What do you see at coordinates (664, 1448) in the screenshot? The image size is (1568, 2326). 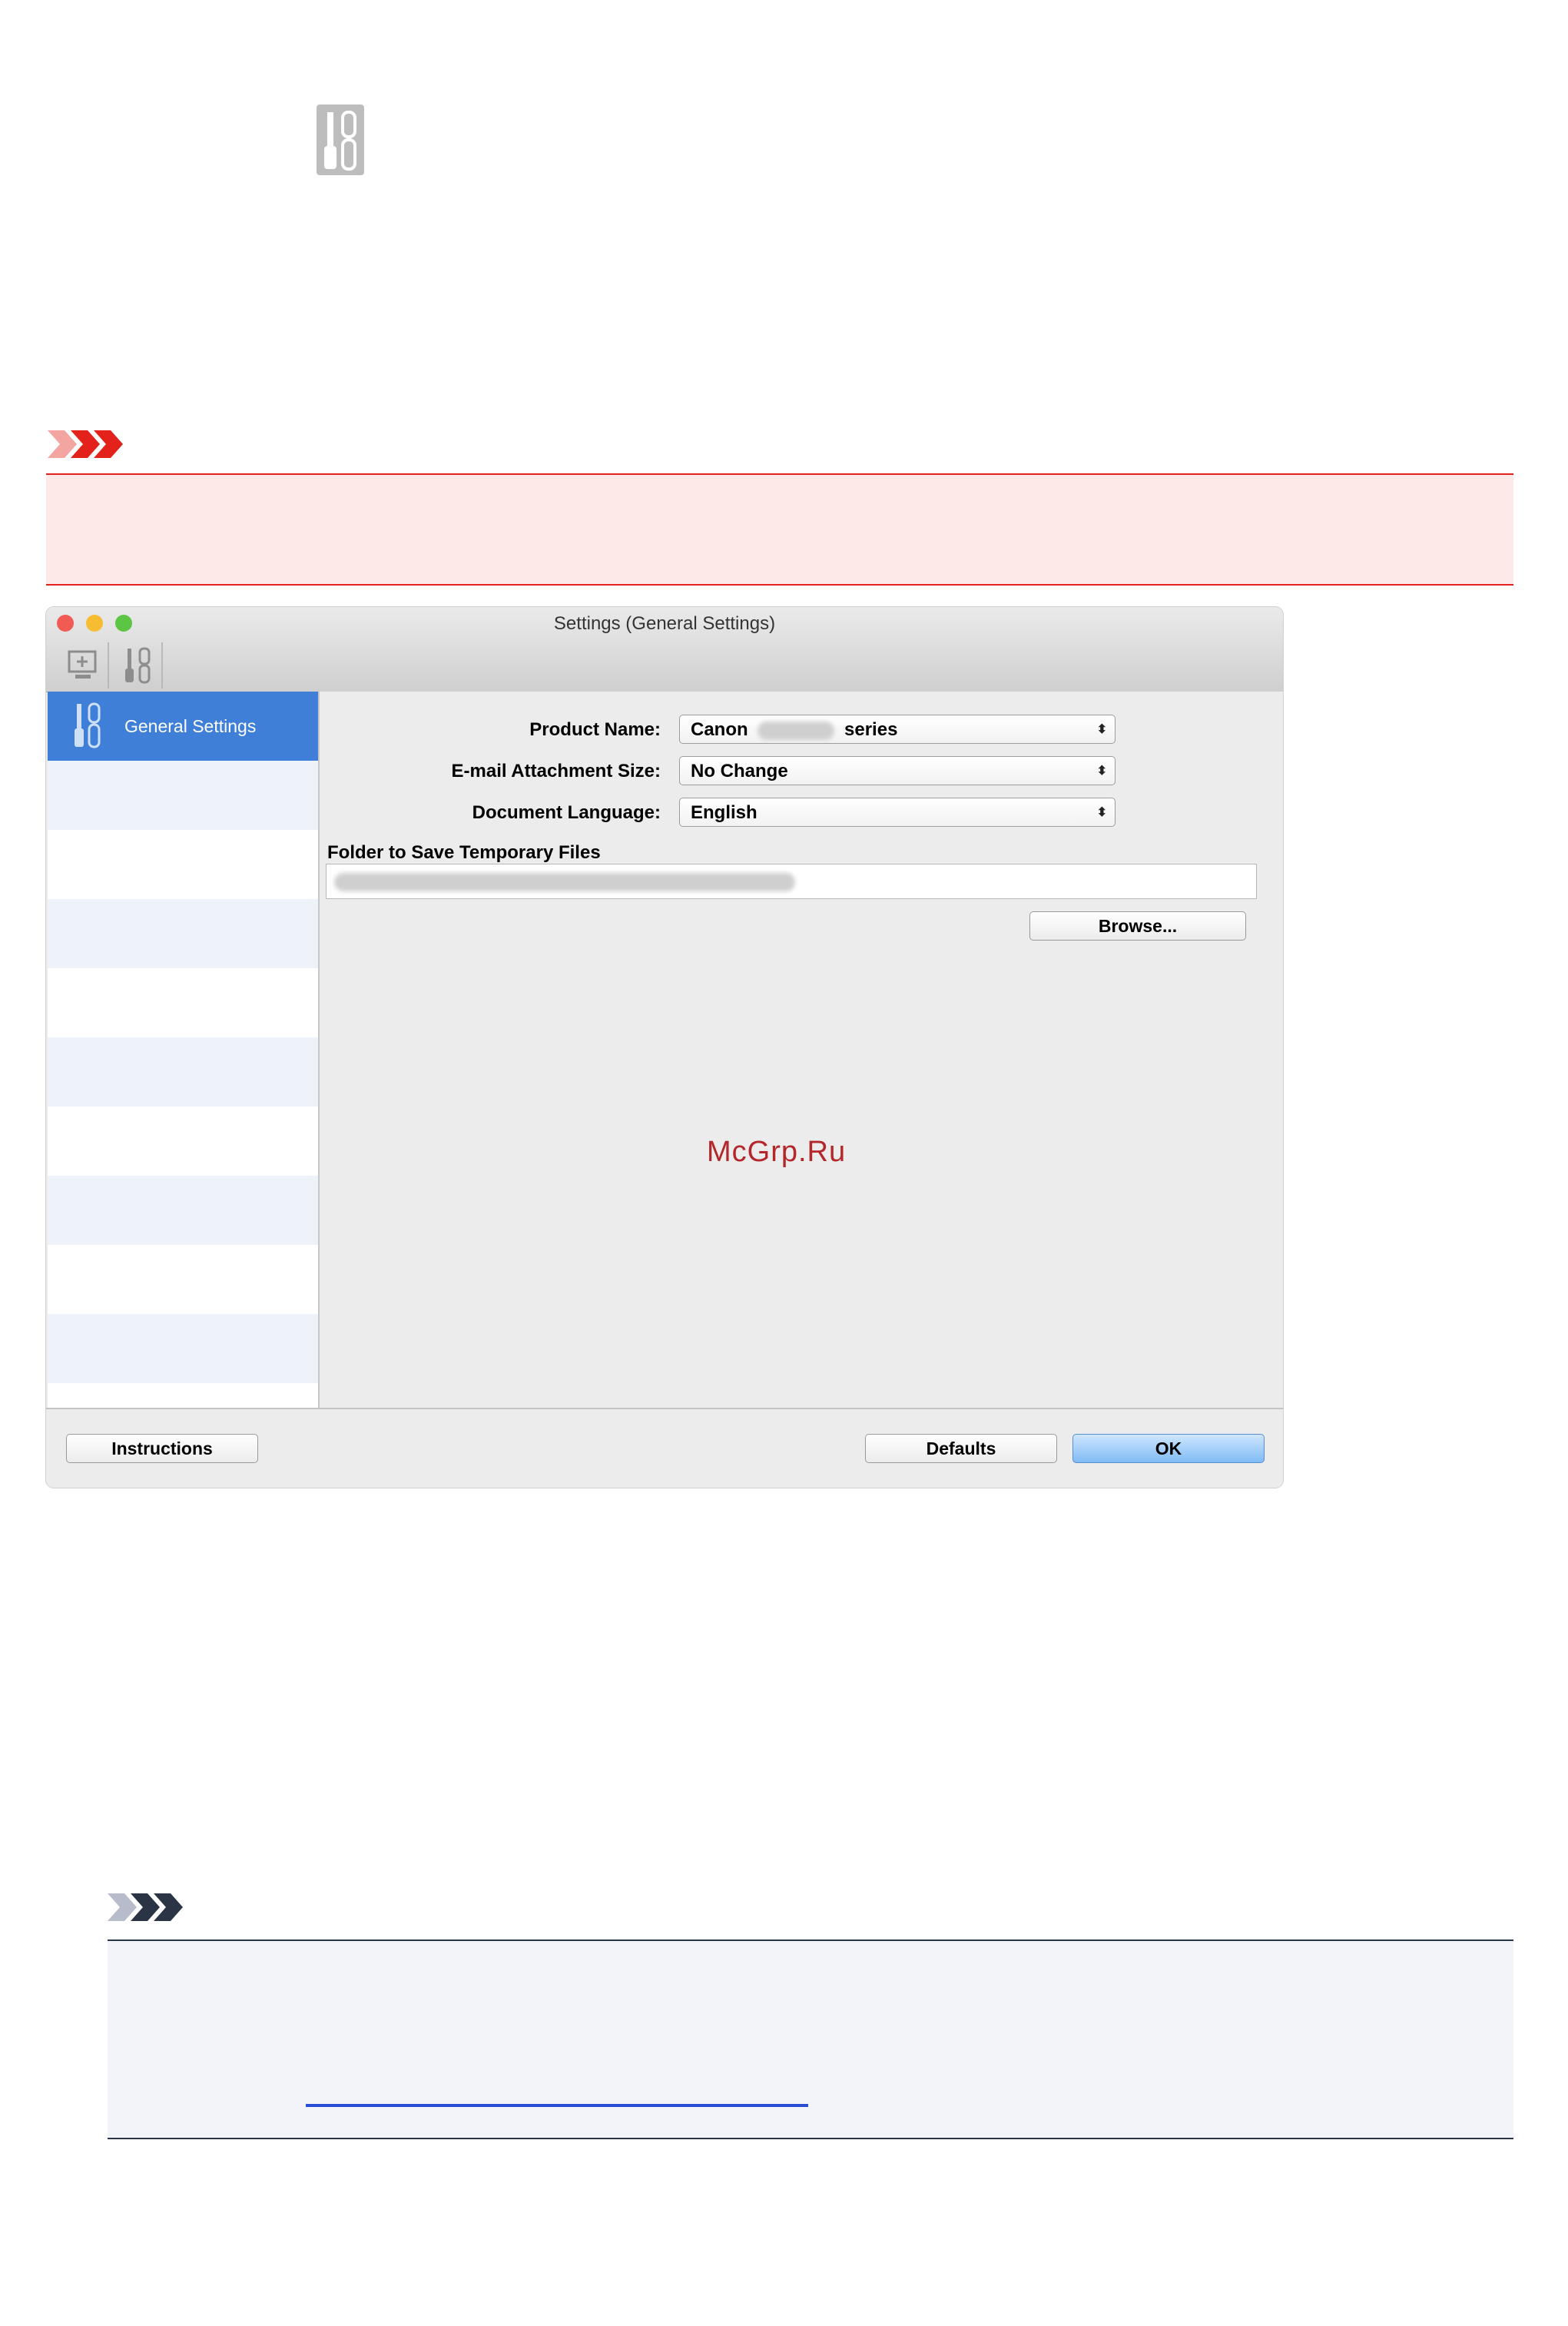 I see `window-footer: Instructions Defaults OK` at bounding box center [664, 1448].